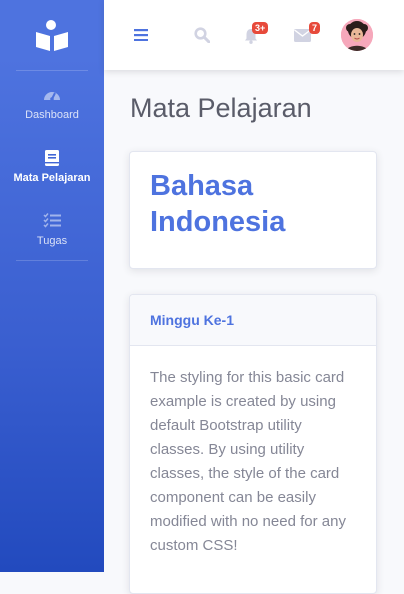 The image size is (404, 594). What do you see at coordinates (315, 28) in the screenshot?
I see `messages-badge: 7` at bounding box center [315, 28].